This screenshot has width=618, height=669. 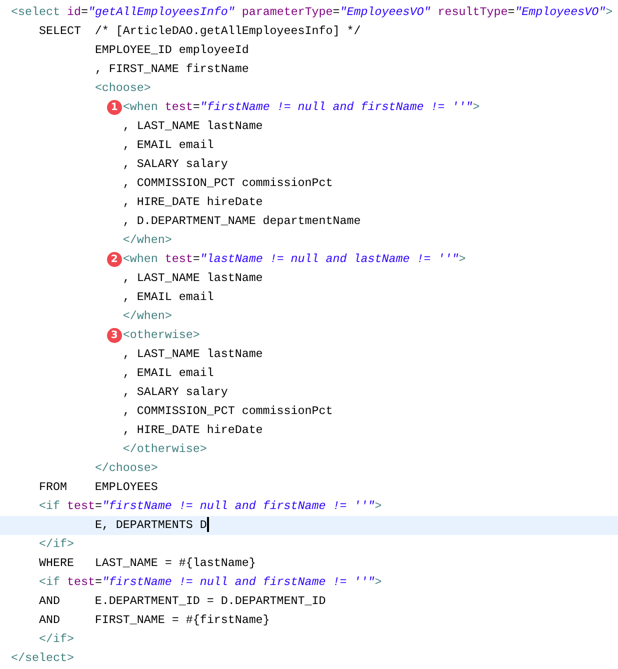 What do you see at coordinates (171, 50) in the screenshot?
I see `code-text: EMPLOYEE_ID employeeId` at bounding box center [171, 50].